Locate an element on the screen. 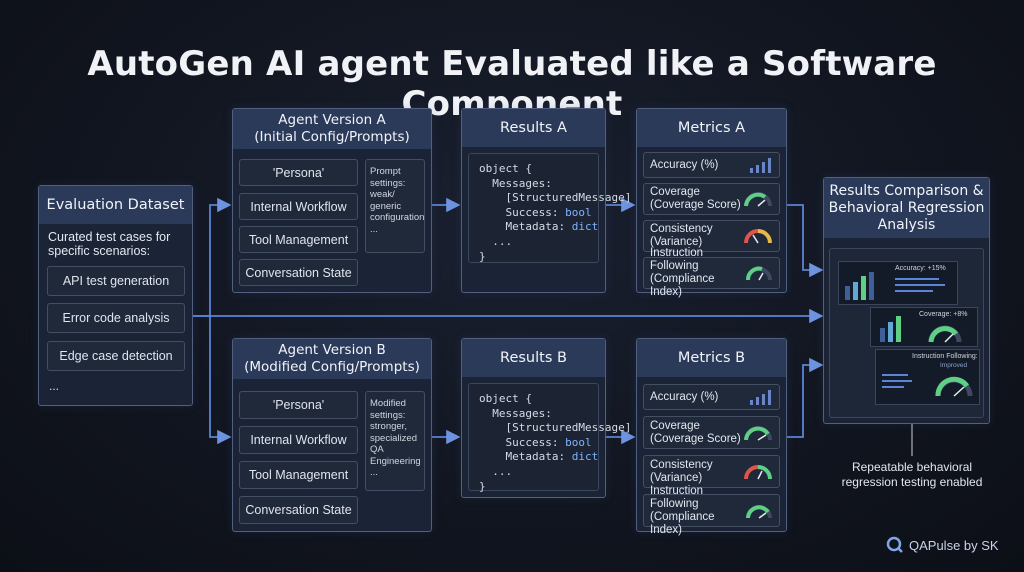  agent-b-title: Agent Version B is located at coordinates (332, 350).